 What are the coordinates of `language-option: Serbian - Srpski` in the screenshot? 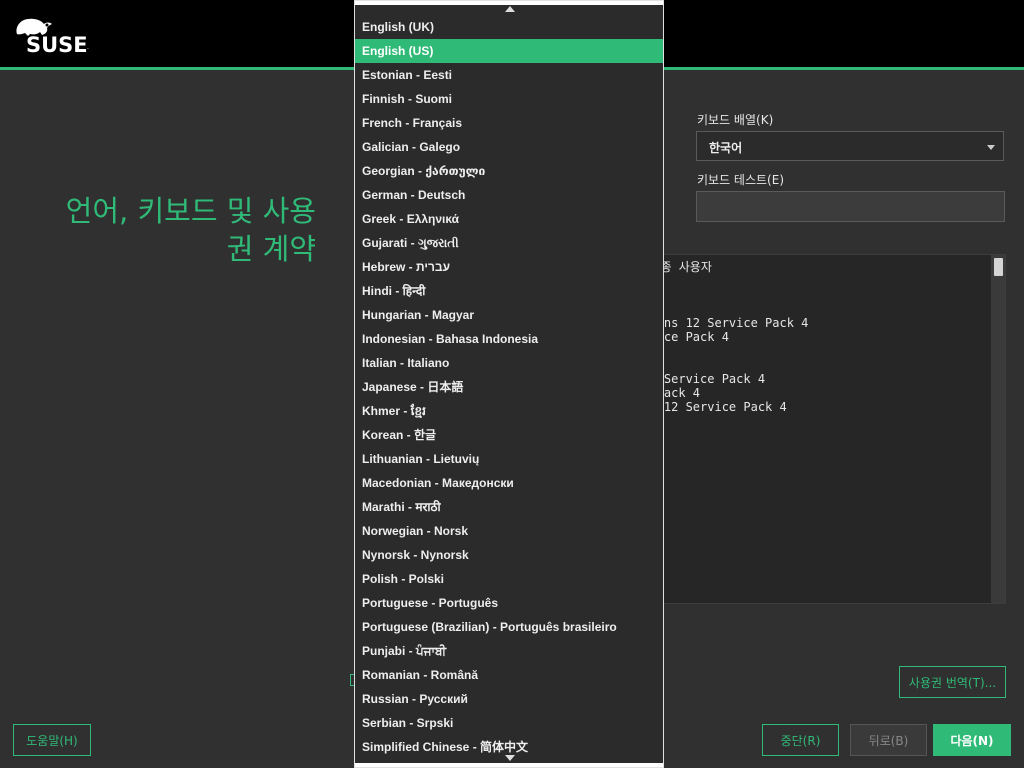 It's located at (509, 723).